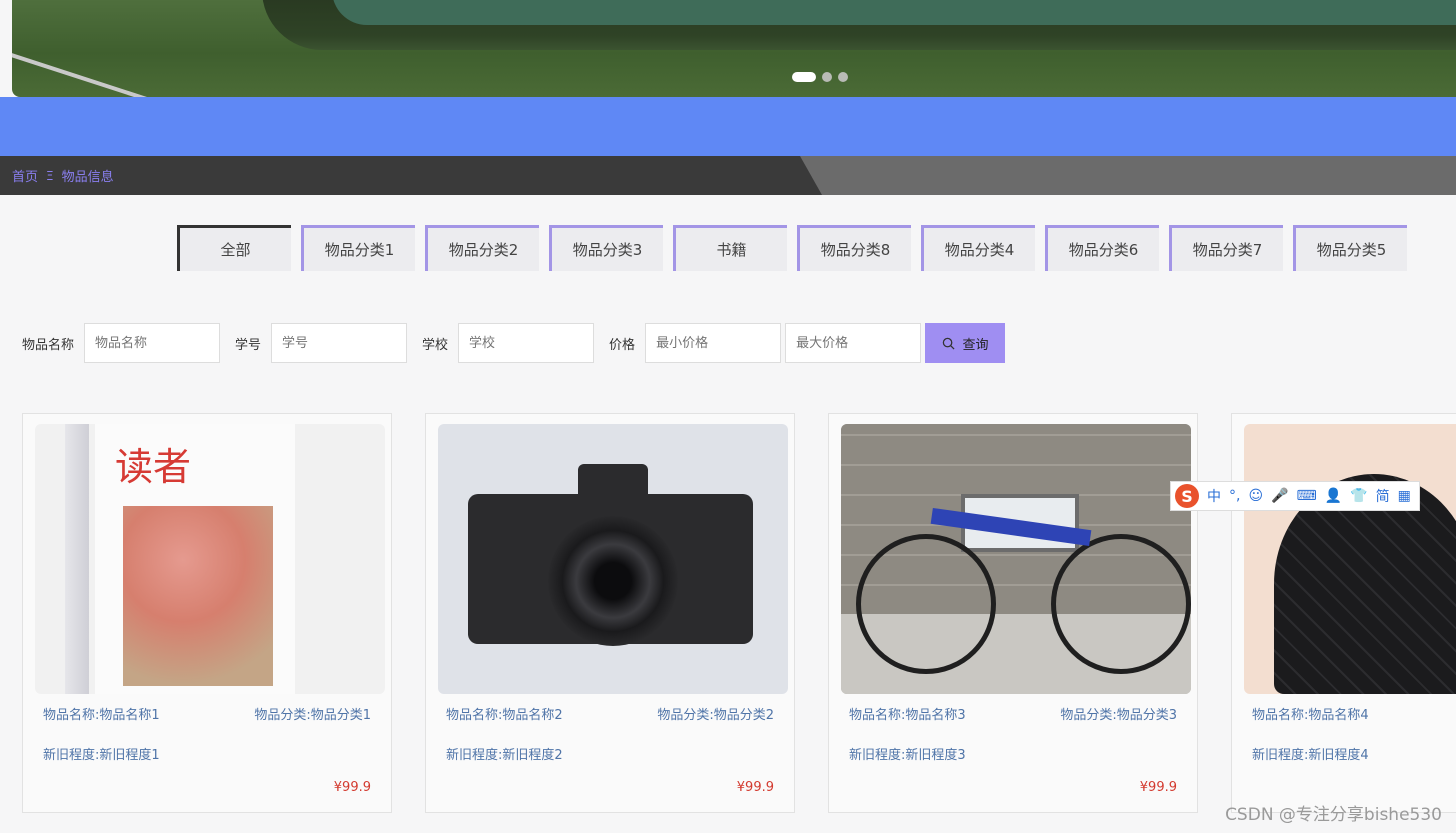  I want to click on tab-all: 全部, so click(234, 248).